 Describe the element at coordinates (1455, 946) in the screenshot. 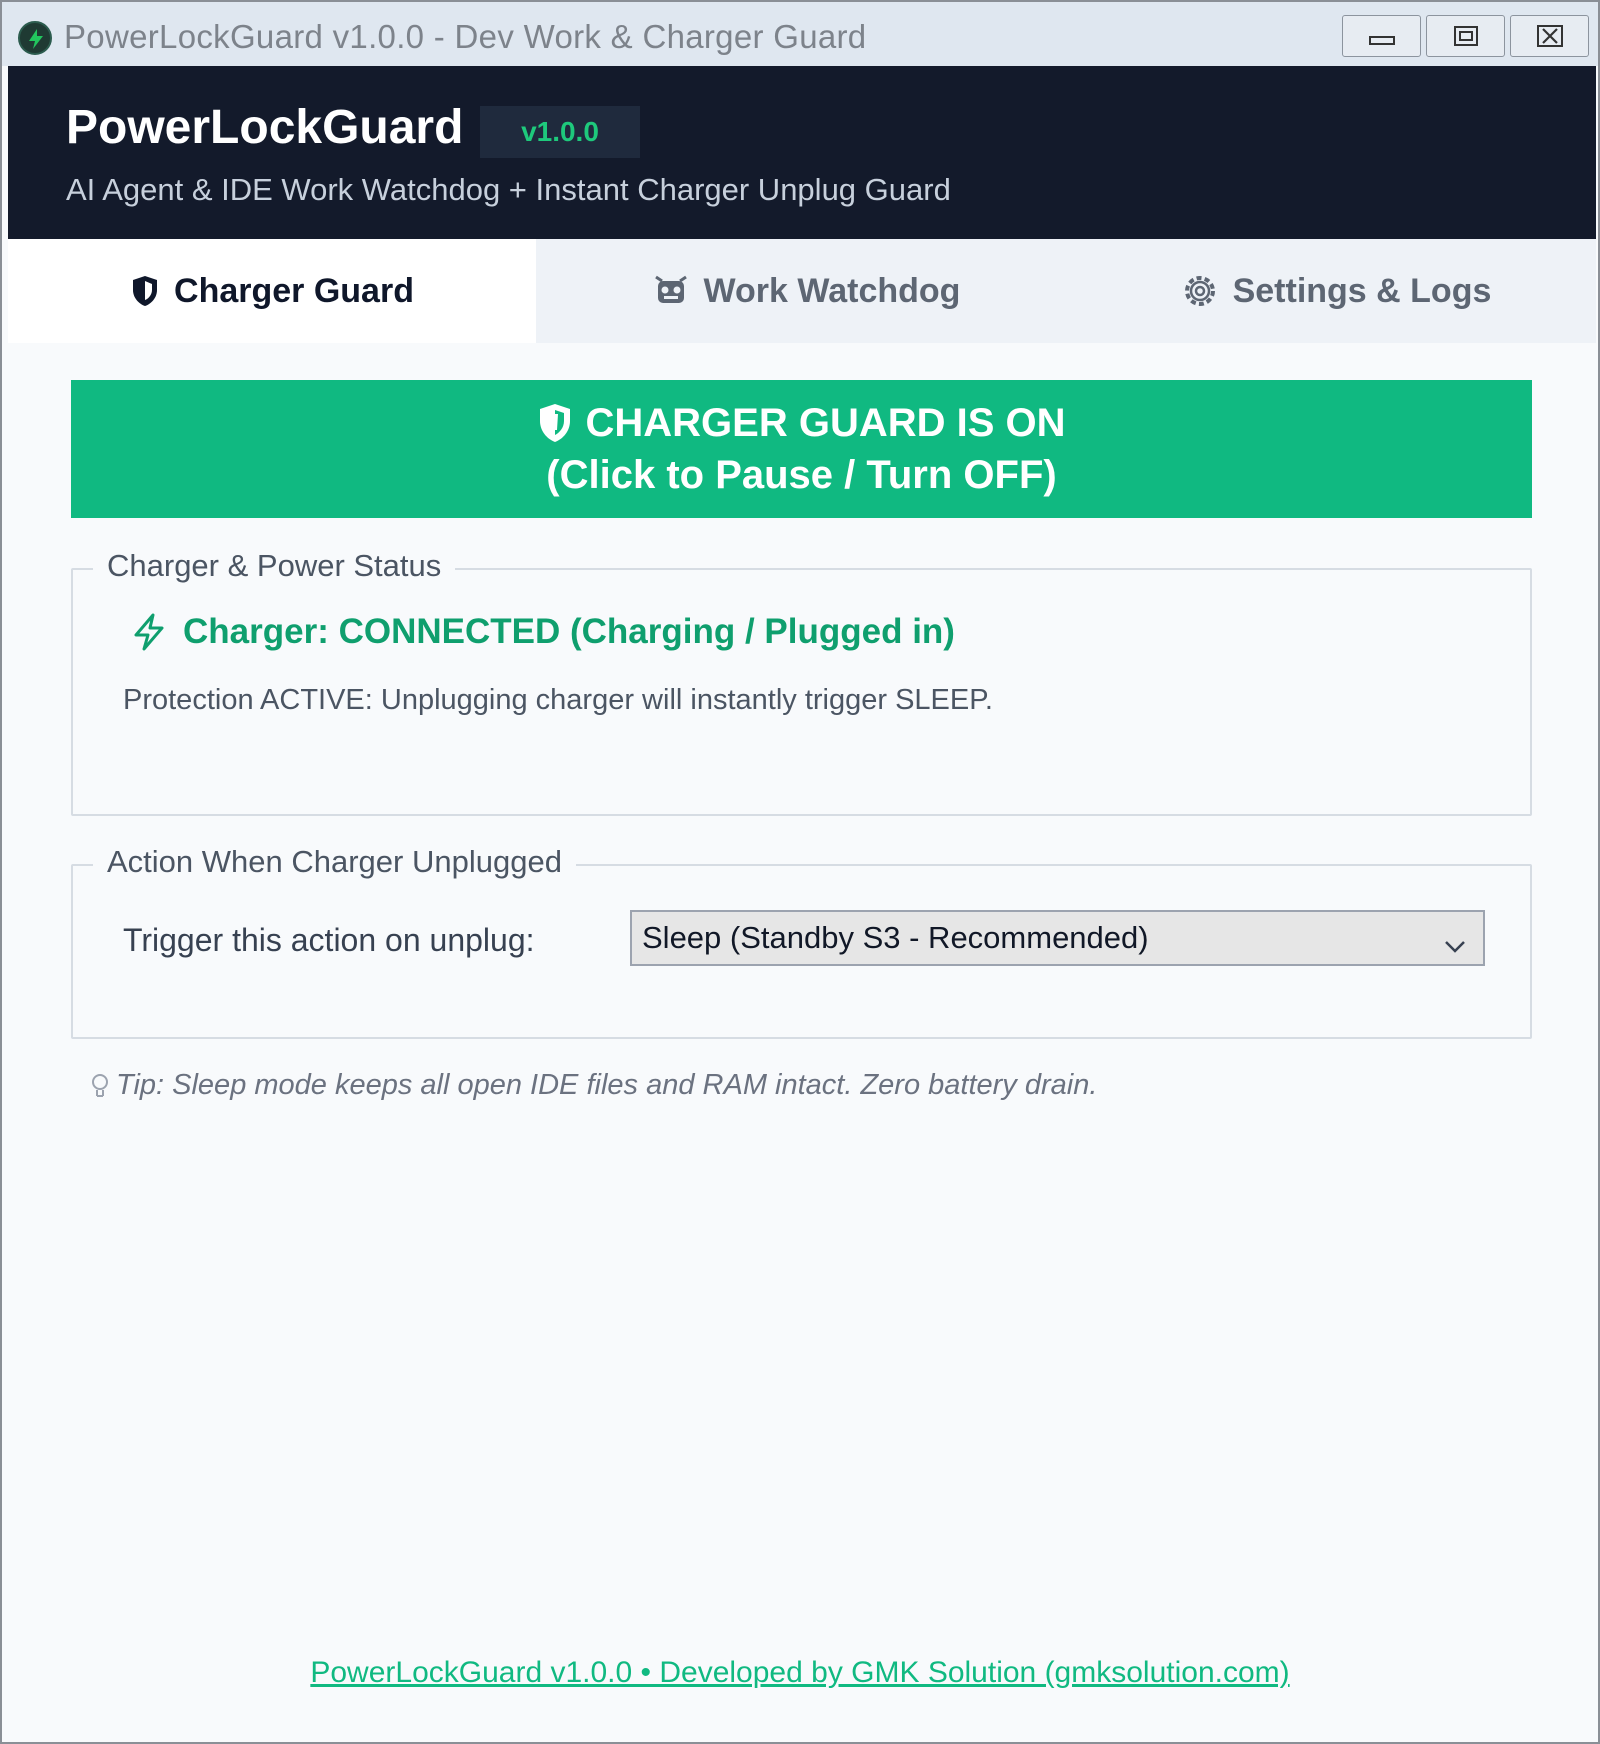

I see `chevron-down-icon` at that location.